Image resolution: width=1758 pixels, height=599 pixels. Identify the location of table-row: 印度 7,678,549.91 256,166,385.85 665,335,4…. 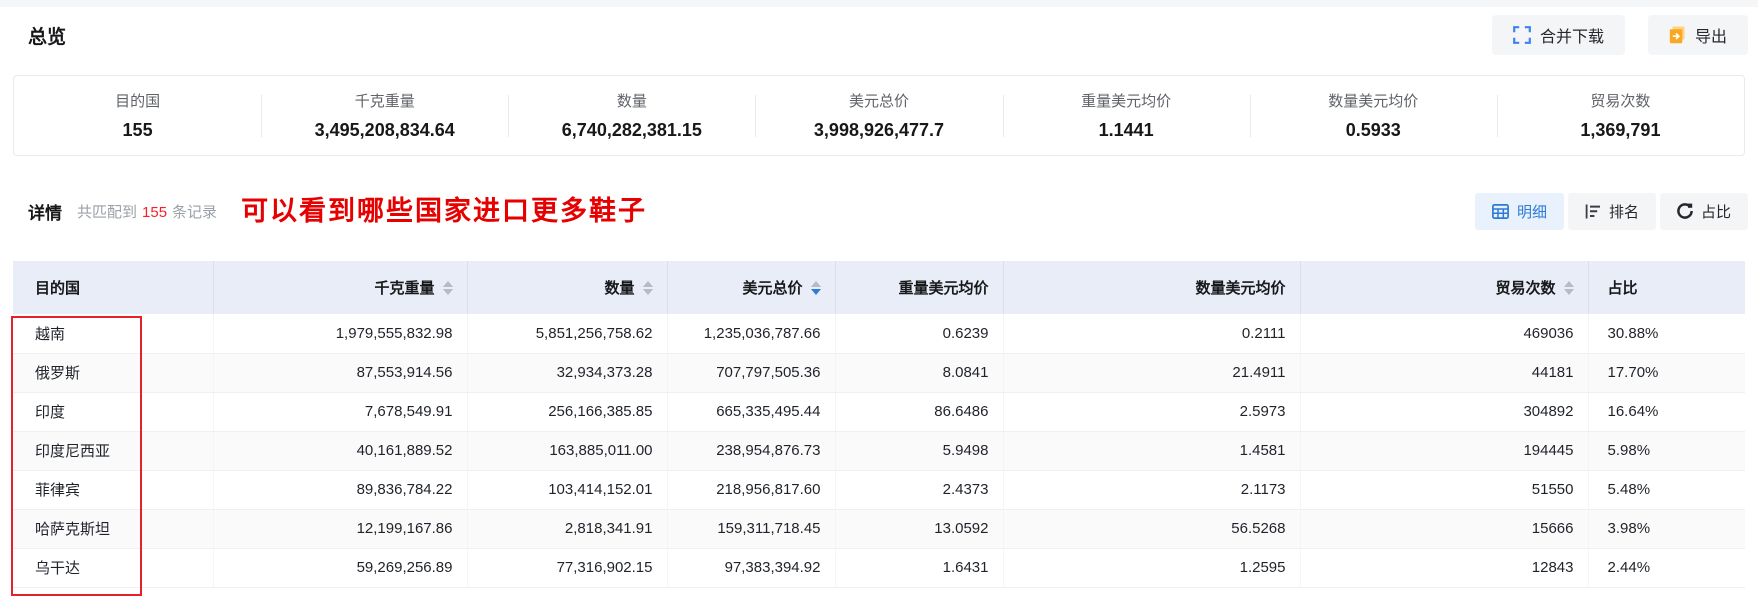
(879, 412).